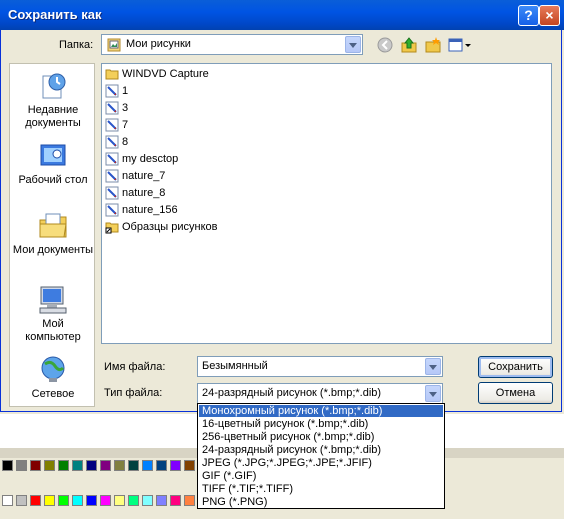  What do you see at coordinates (53, 155) in the screenshot?
I see `desktop-icon` at bounding box center [53, 155].